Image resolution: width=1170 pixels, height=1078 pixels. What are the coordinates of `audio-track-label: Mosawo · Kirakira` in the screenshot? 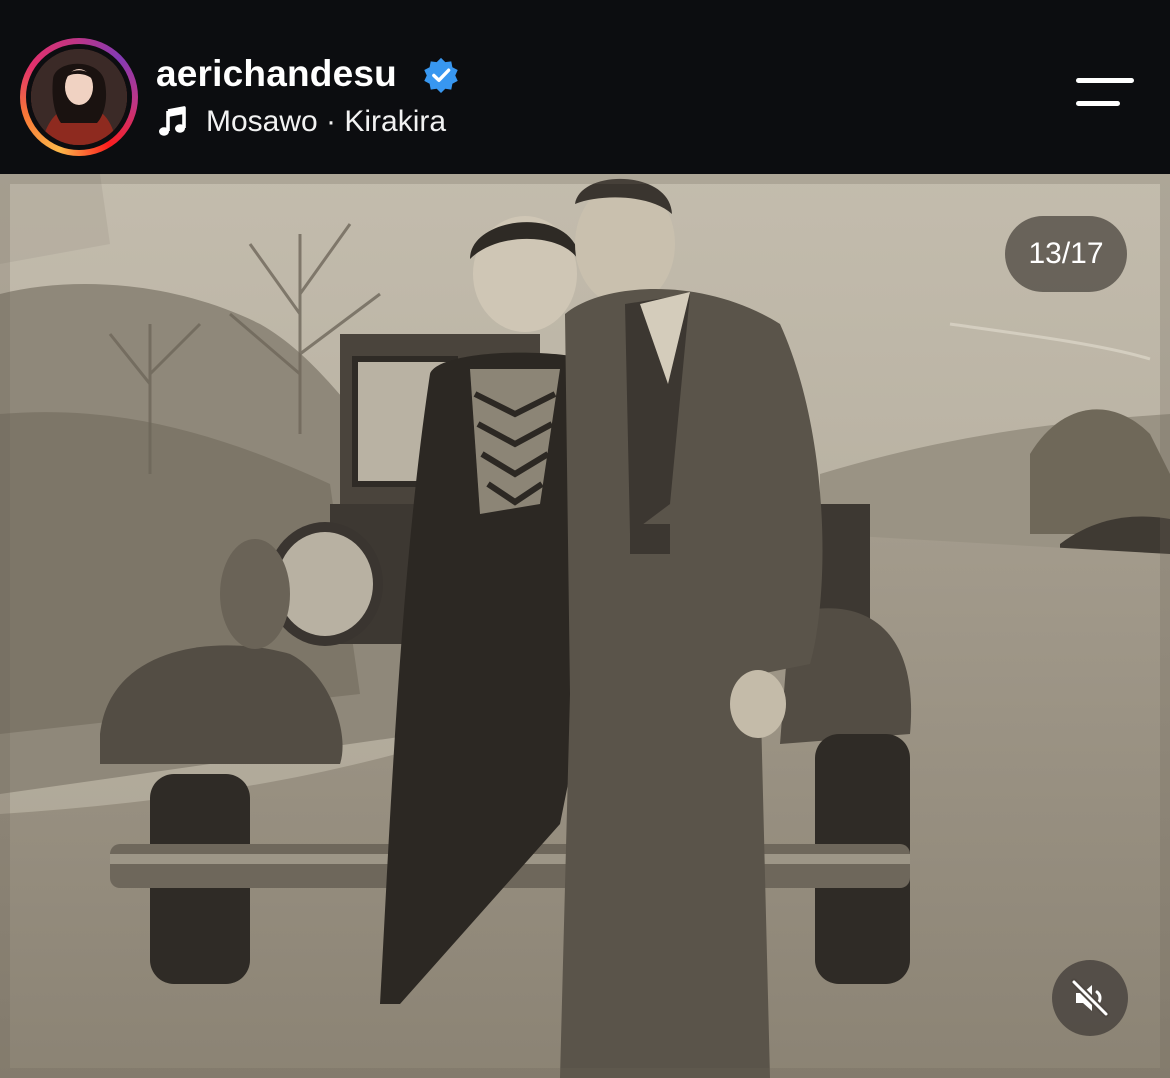 It's located at (326, 122).